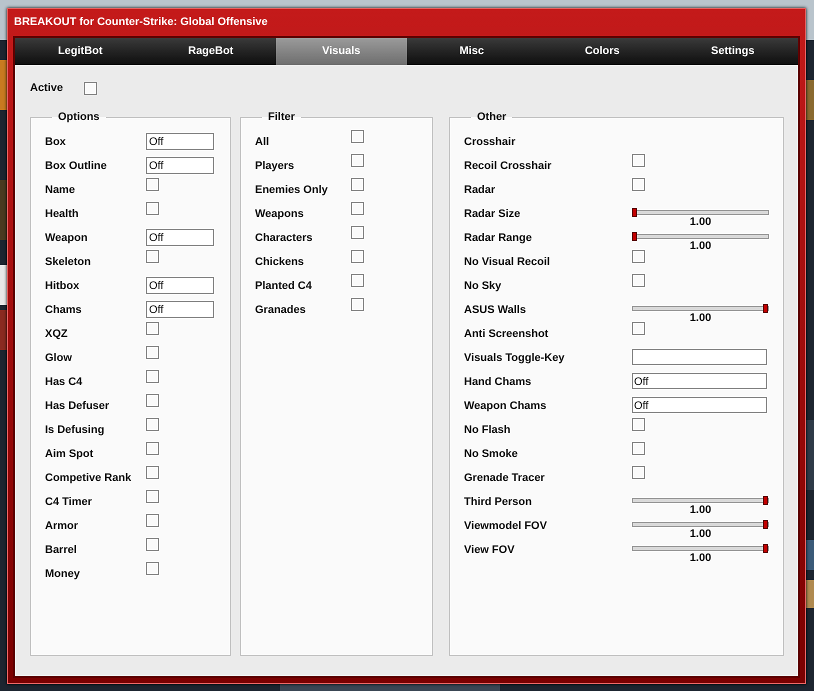  What do you see at coordinates (498, 382) in the screenshot?
I see `option-label: Hand Chams` at bounding box center [498, 382].